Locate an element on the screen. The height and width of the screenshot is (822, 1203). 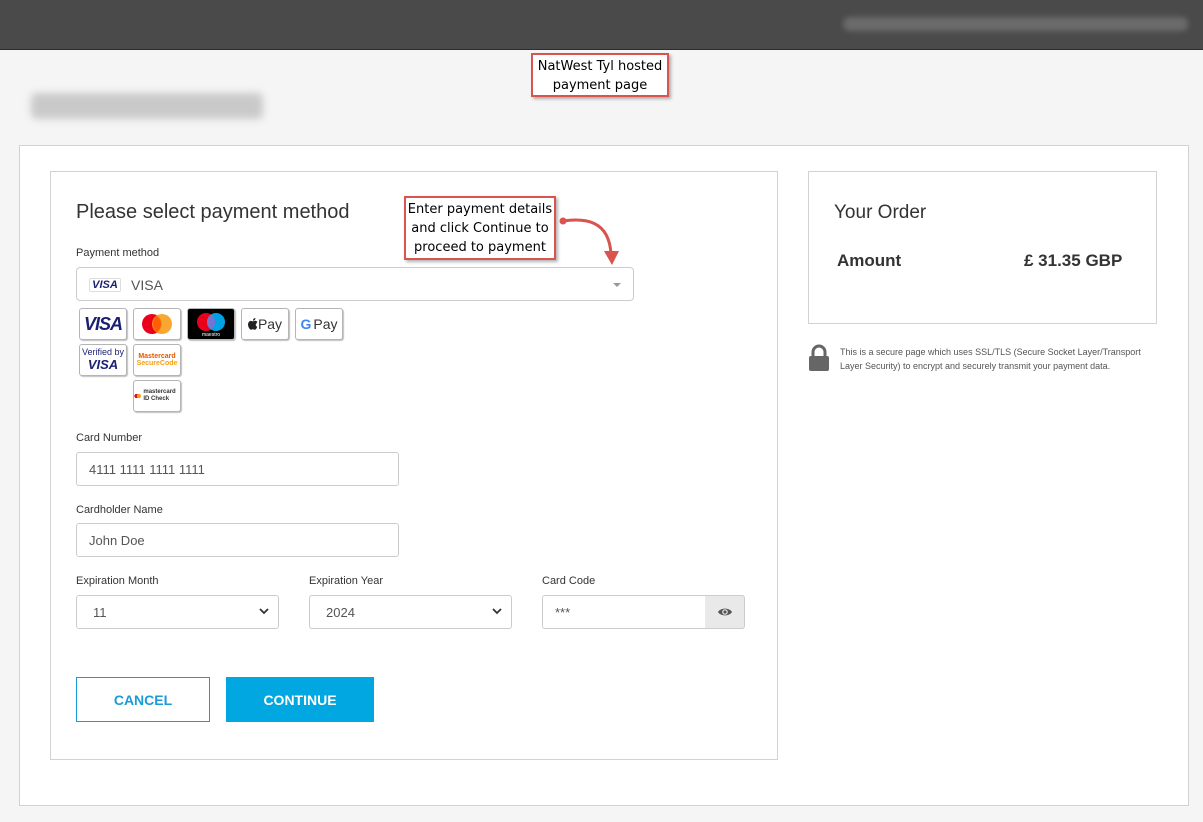
show-card-code-button is located at coordinates (725, 612).